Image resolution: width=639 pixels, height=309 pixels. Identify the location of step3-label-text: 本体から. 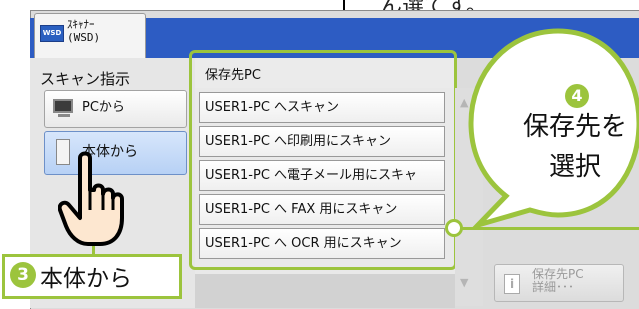
(86, 279).